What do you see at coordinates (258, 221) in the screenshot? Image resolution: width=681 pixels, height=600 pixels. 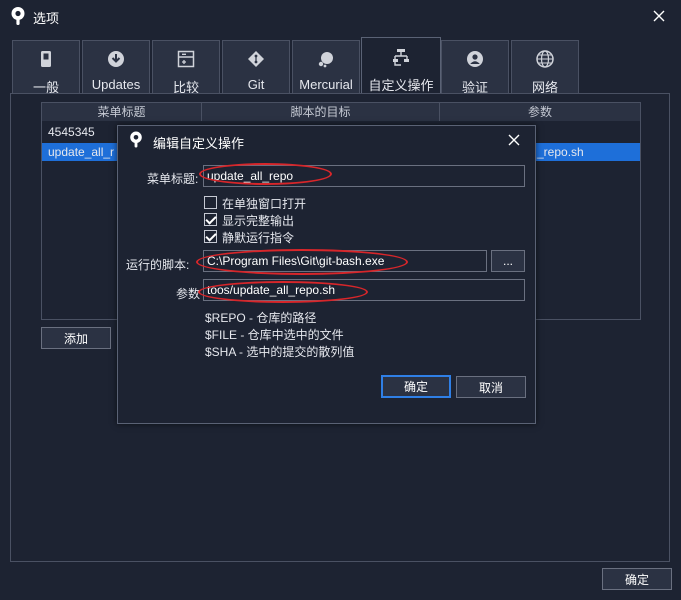 I see `checkbox-label: 显示完整输出` at bounding box center [258, 221].